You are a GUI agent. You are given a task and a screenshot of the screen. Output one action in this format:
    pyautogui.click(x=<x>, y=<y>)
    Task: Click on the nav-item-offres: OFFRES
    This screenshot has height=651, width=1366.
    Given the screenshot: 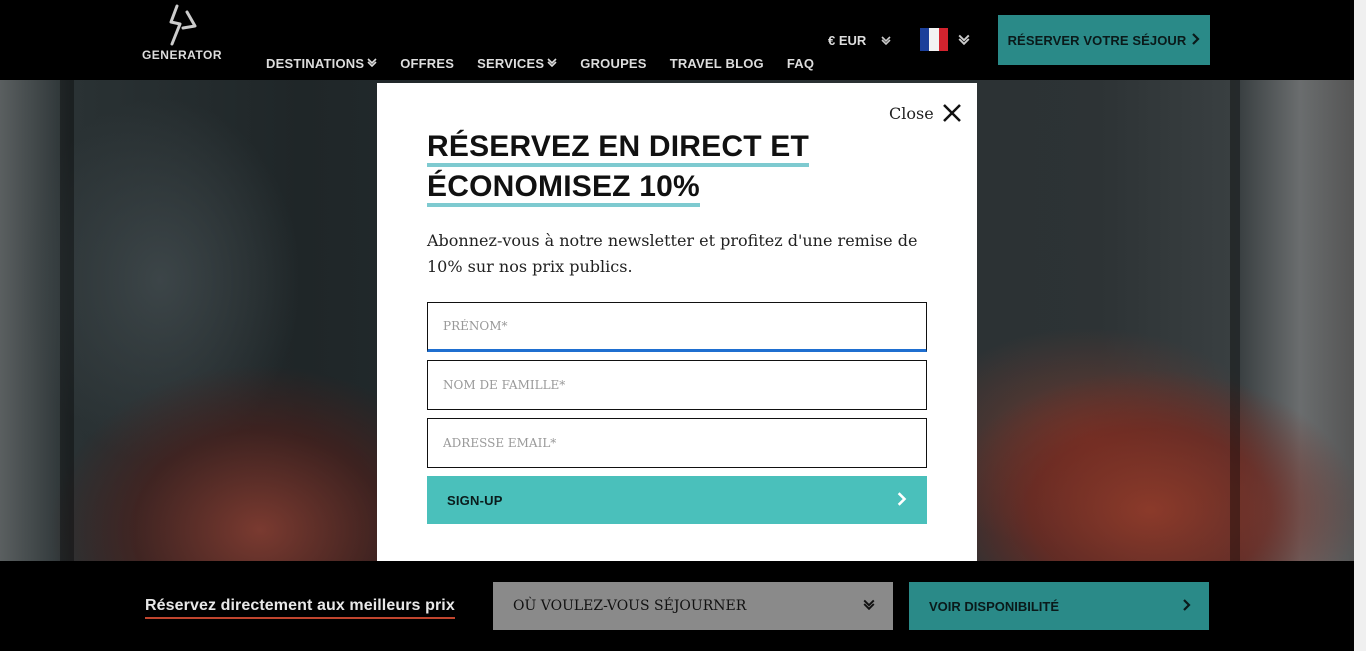 What is the action you would take?
    pyautogui.click(x=427, y=63)
    